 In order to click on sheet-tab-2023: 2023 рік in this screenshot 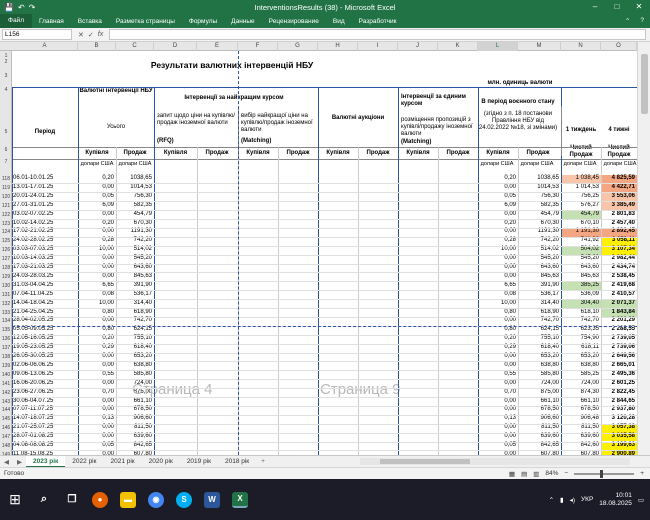, I will do `click(46, 461)`.